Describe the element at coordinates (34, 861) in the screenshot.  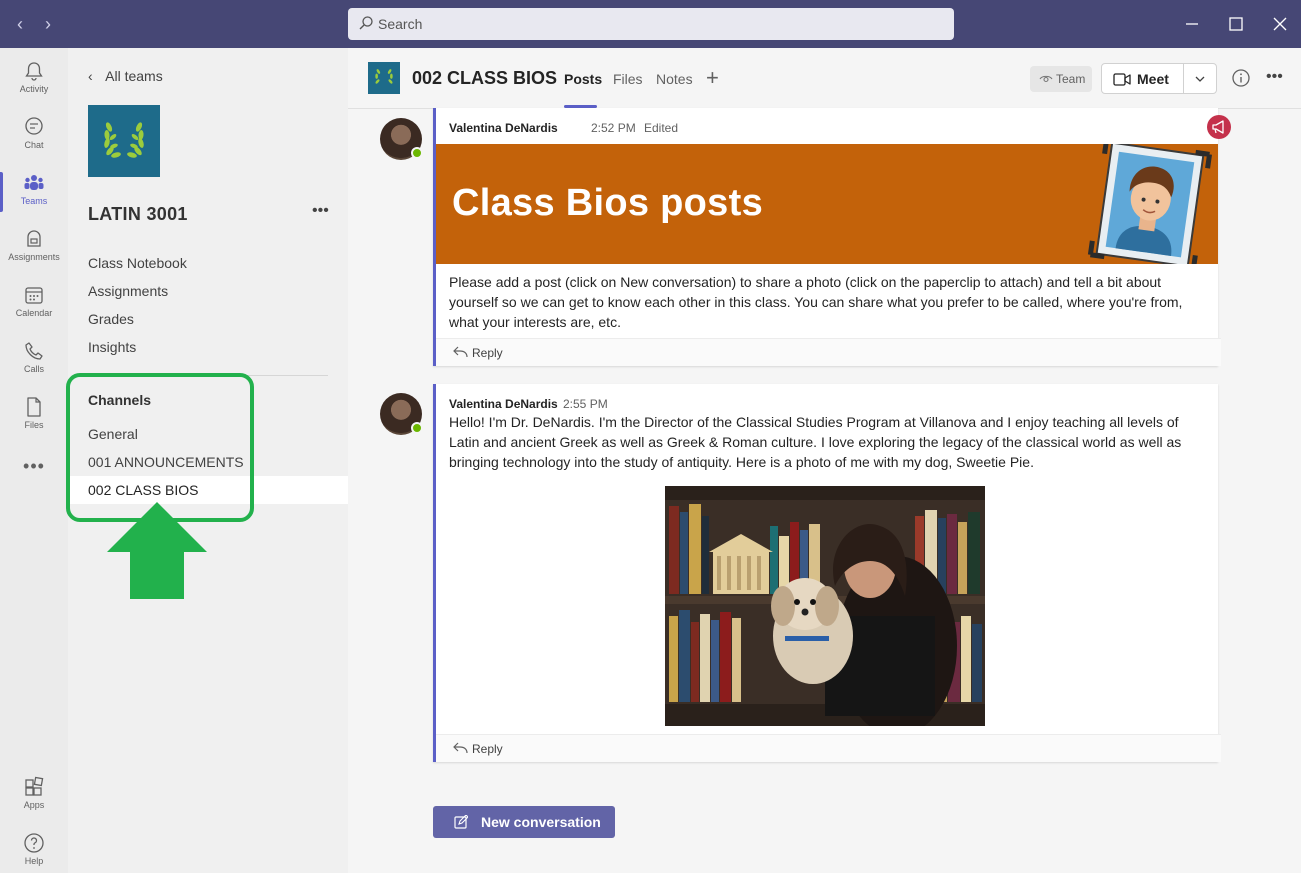
I see `rail-label-help: Help` at that location.